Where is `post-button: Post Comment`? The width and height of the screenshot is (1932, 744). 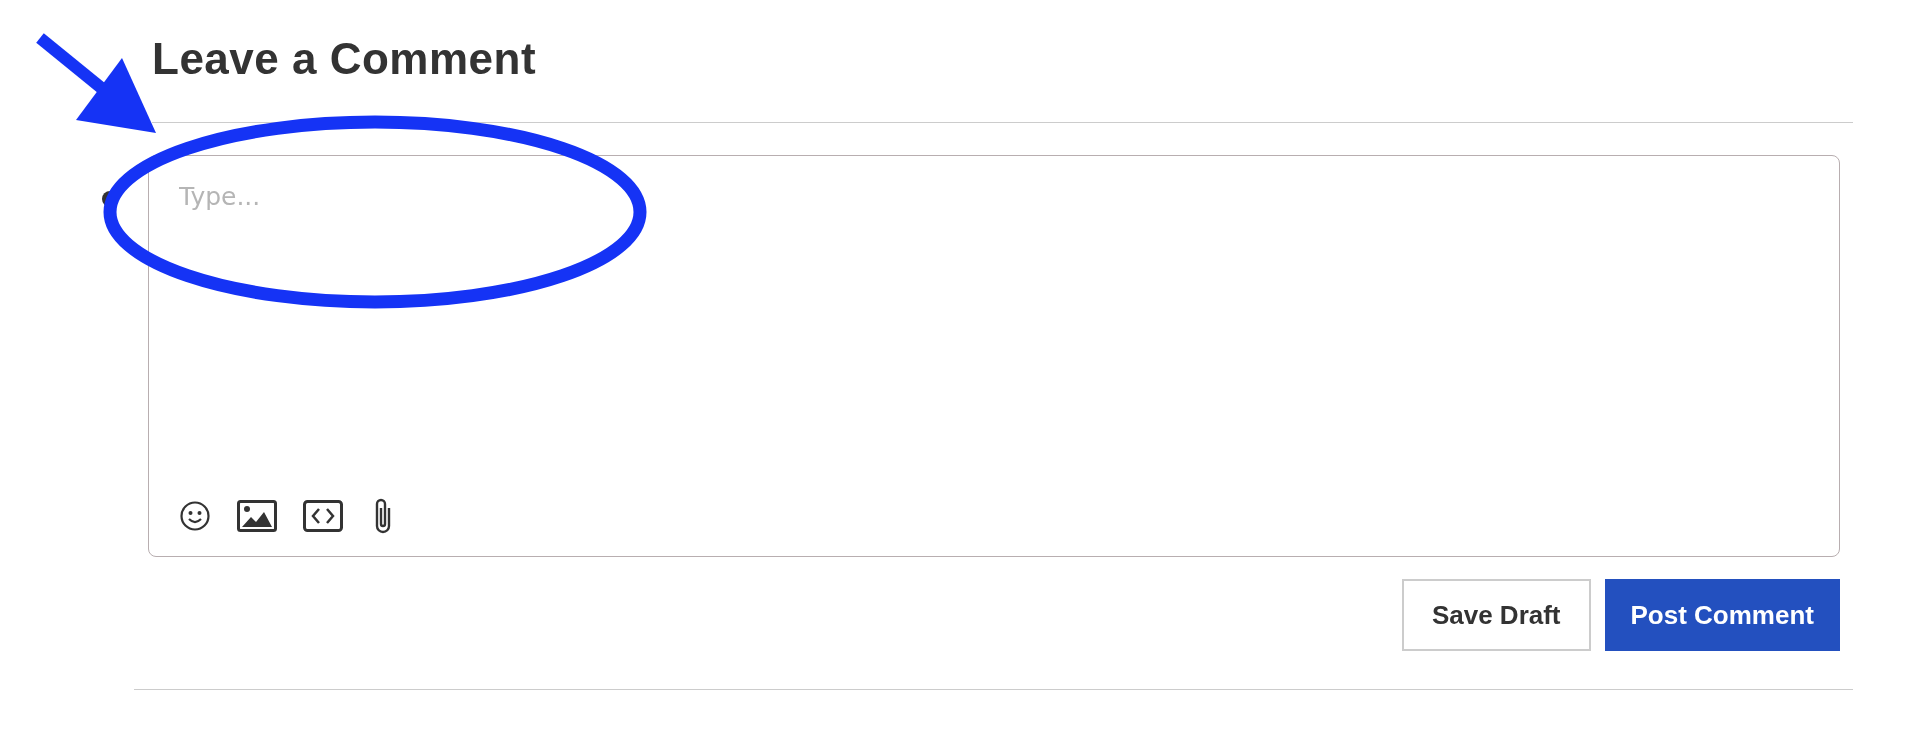
post-button: Post Comment is located at coordinates (1722, 615).